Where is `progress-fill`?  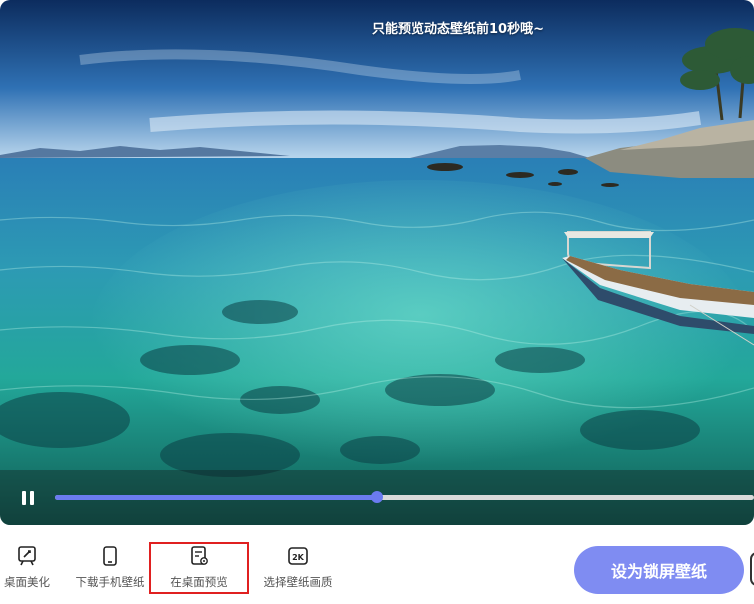
progress-fill is located at coordinates (216, 497).